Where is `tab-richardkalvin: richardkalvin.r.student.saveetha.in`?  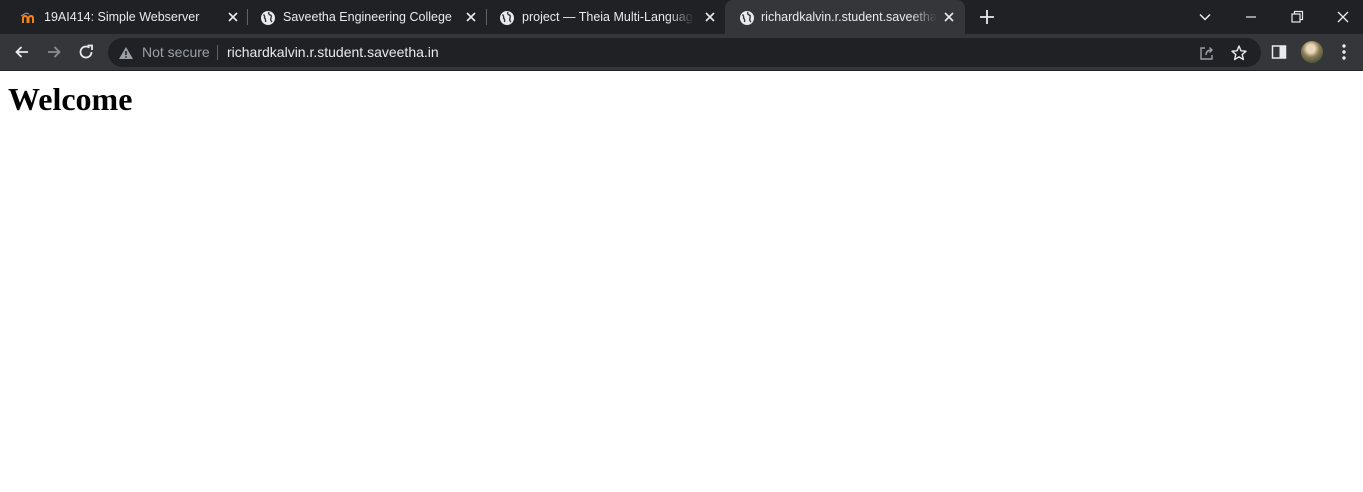
tab-richardkalvin: richardkalvin.r.student.saveetha.in is located at coordinates (845, 17).